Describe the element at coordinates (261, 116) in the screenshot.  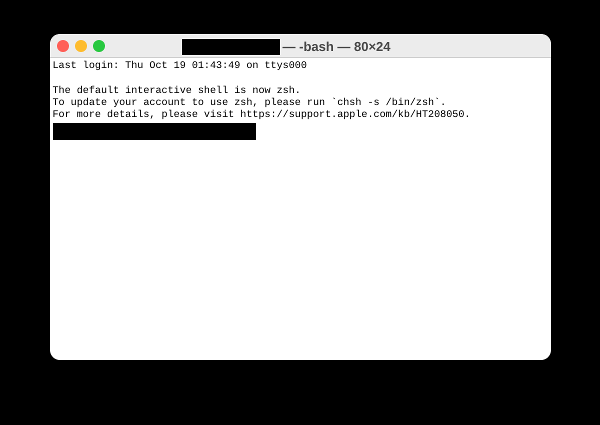
I see `terminal-line: For more details, please visit https://support.apple.com/kb/HT208050.` at that location.